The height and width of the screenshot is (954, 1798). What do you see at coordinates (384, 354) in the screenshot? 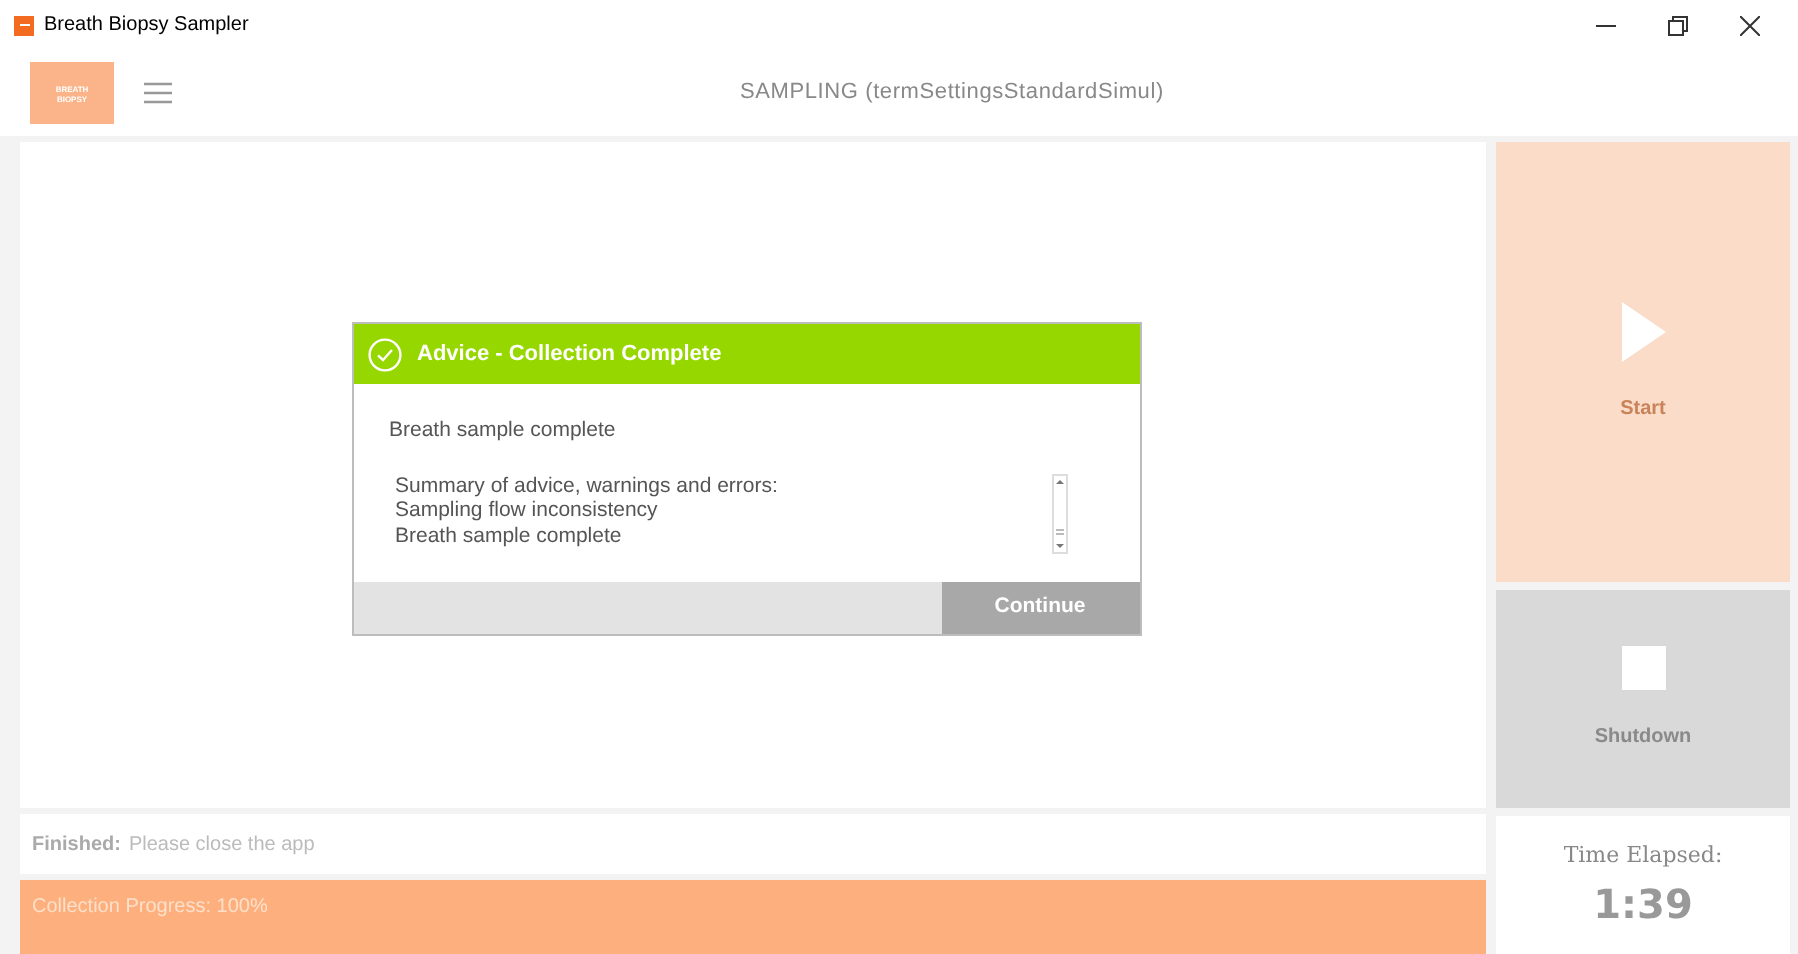
I see `checkmark-circle-icon` at bounding box center [384, 354].